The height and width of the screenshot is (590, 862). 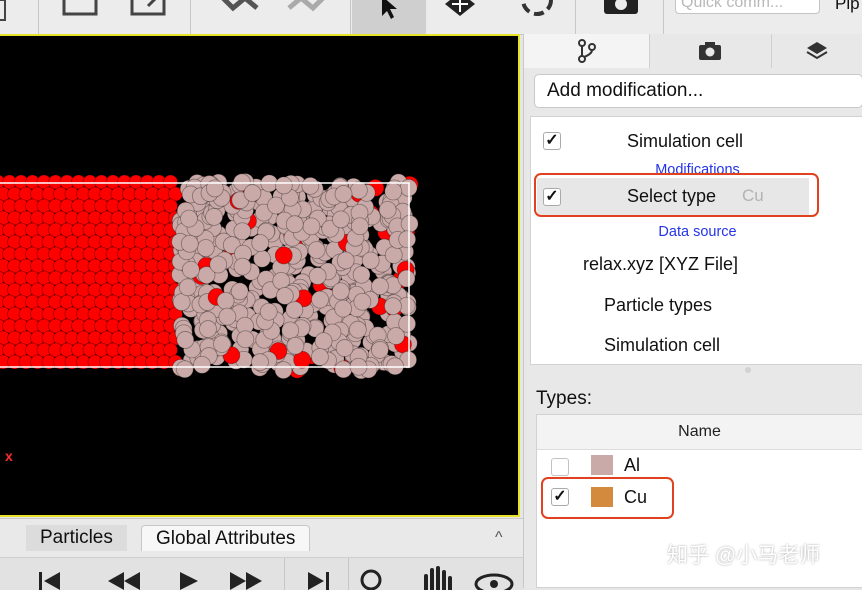 What do you see at coordinates (246, 578) in the screenshot?
I see `step-forward-icon` at bounding box center [246, 578].